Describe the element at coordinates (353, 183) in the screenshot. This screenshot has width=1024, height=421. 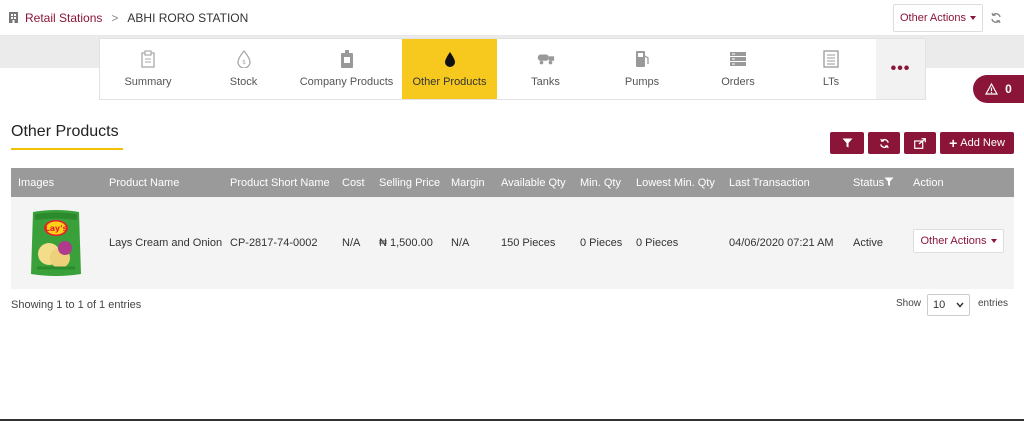
I see `column-header: Cost` at that location.